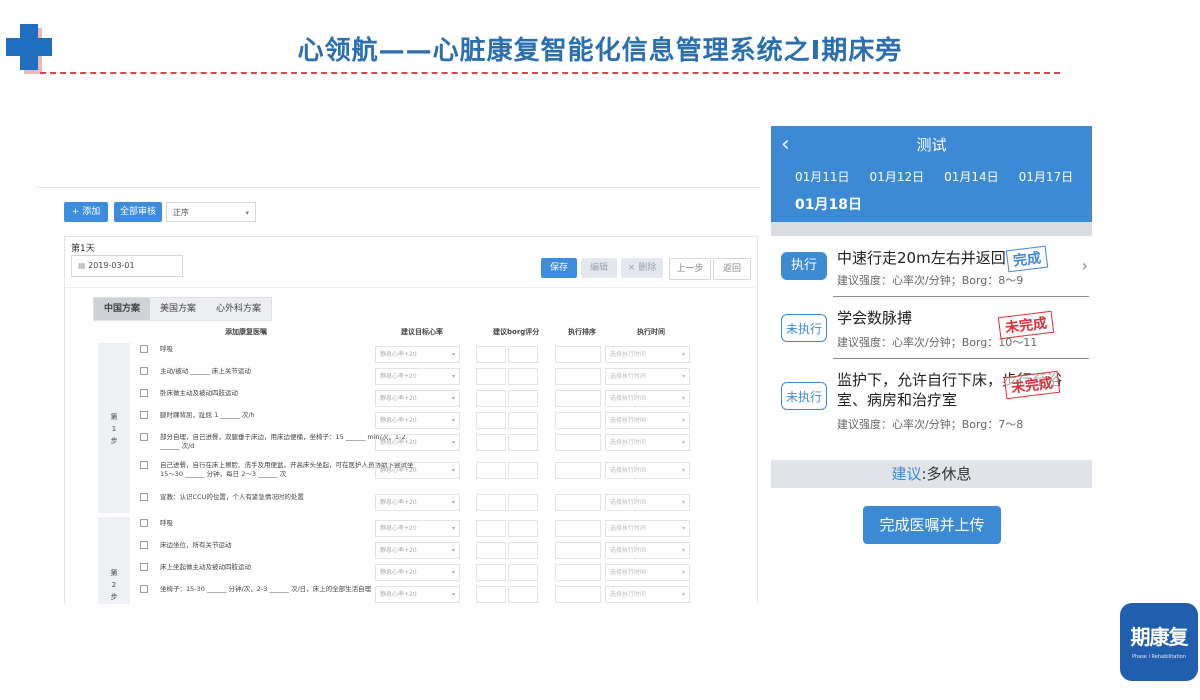  What do you see at coordinates (1046, 176) in the screenshot?
I see `date-tab: 01月17日` at bounding box center [1046, 176].